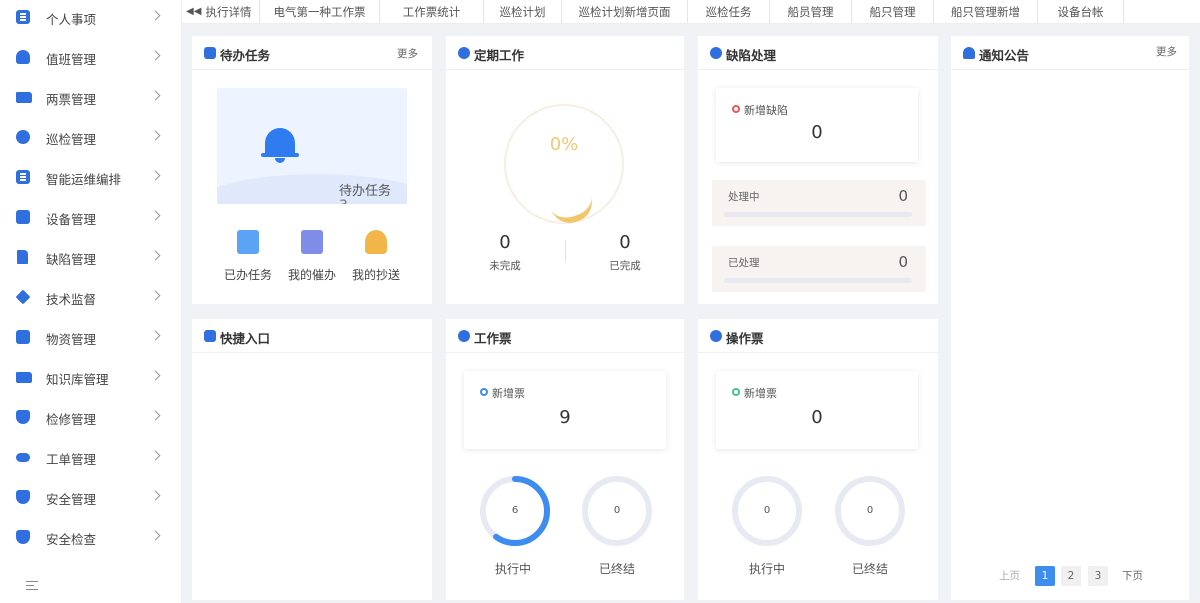  I want to click on page-button-2: 2, so click(1071, 576).